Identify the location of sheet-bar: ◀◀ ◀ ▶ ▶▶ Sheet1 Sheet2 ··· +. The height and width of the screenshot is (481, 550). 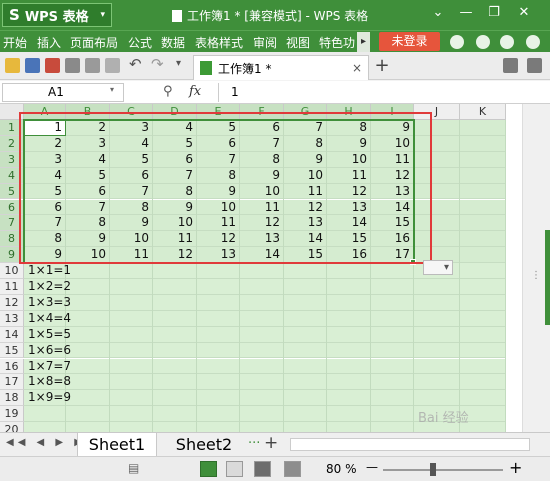
(275, 444).